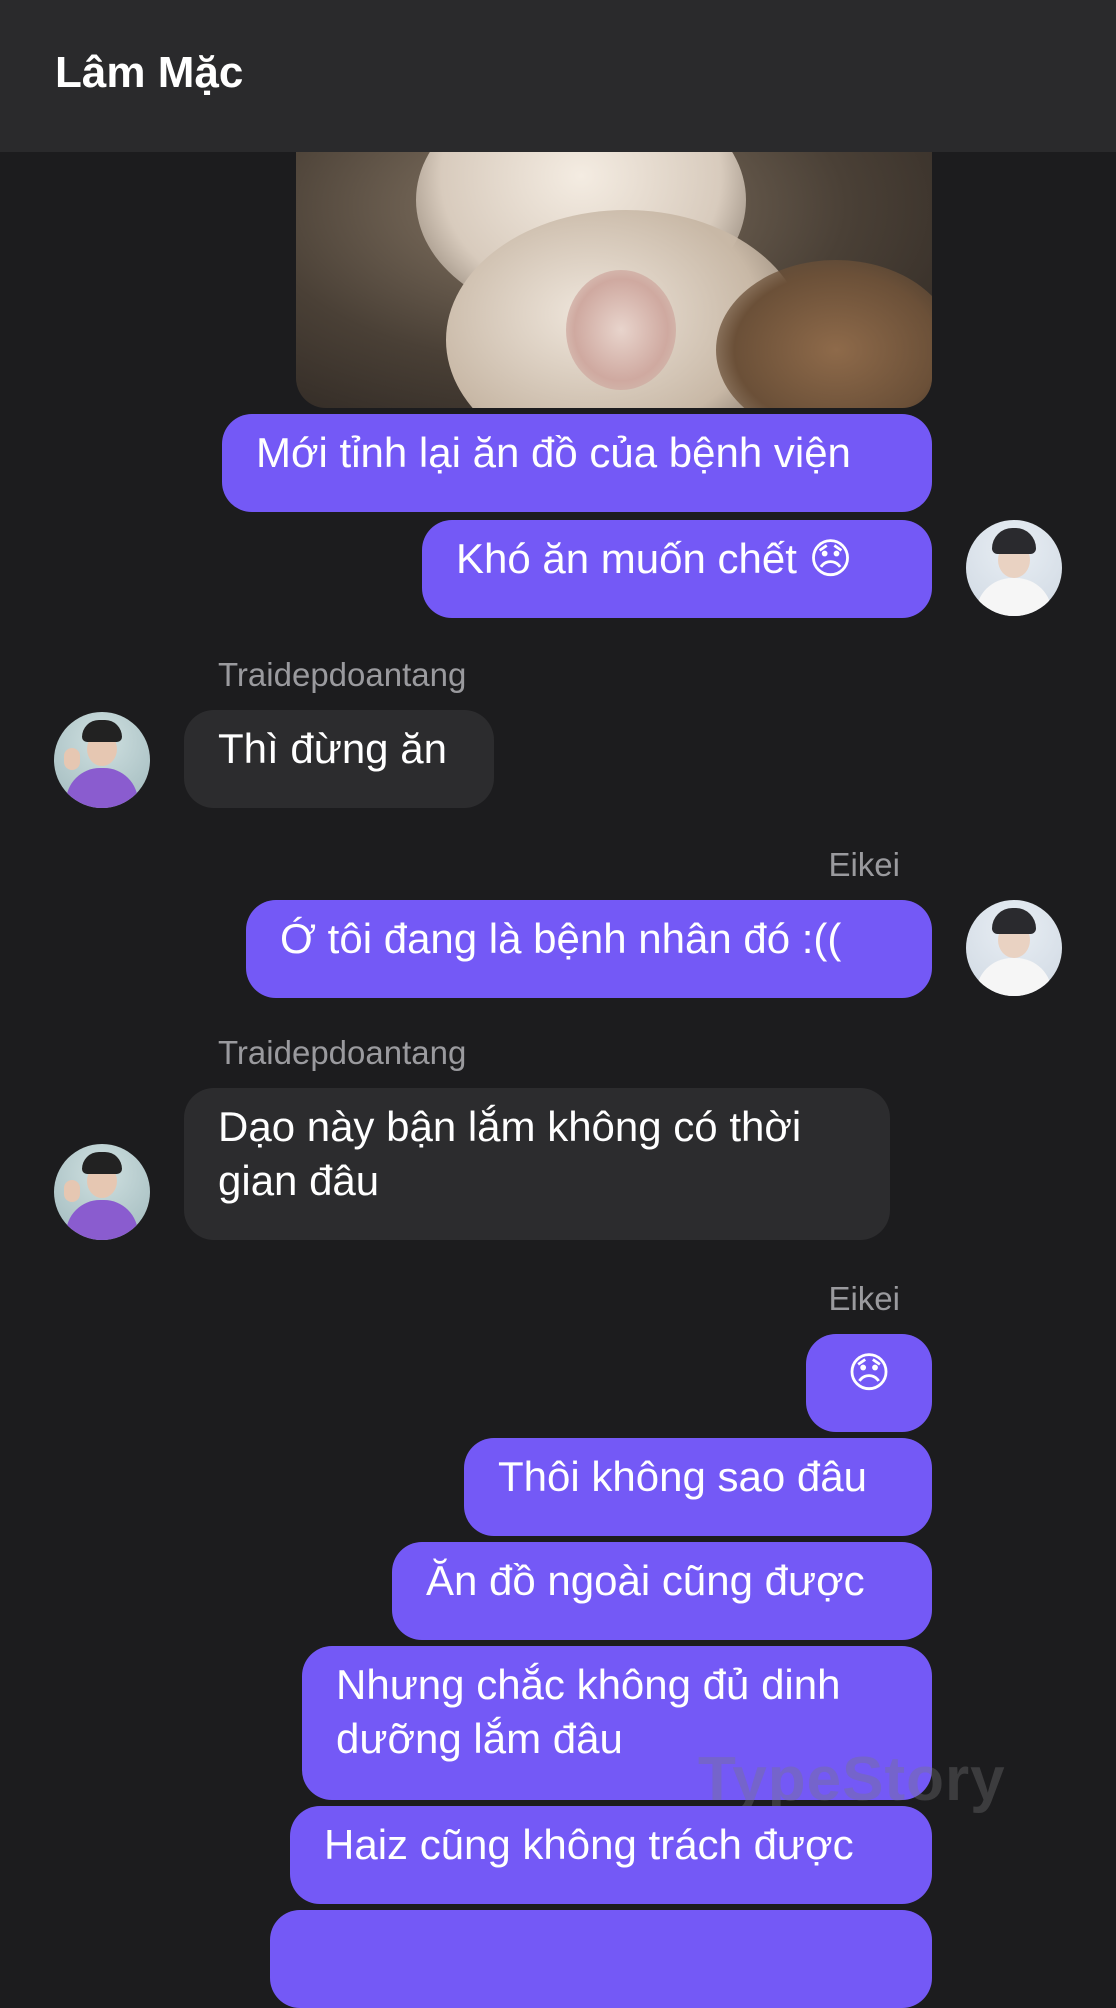 The height and width of the screenshot is (2008, 1116). What do you see at coordinates (682, 1476) in the screenshot?
I see `message-text: Thôi không sao đâu` at bounding box center [682, 1476].